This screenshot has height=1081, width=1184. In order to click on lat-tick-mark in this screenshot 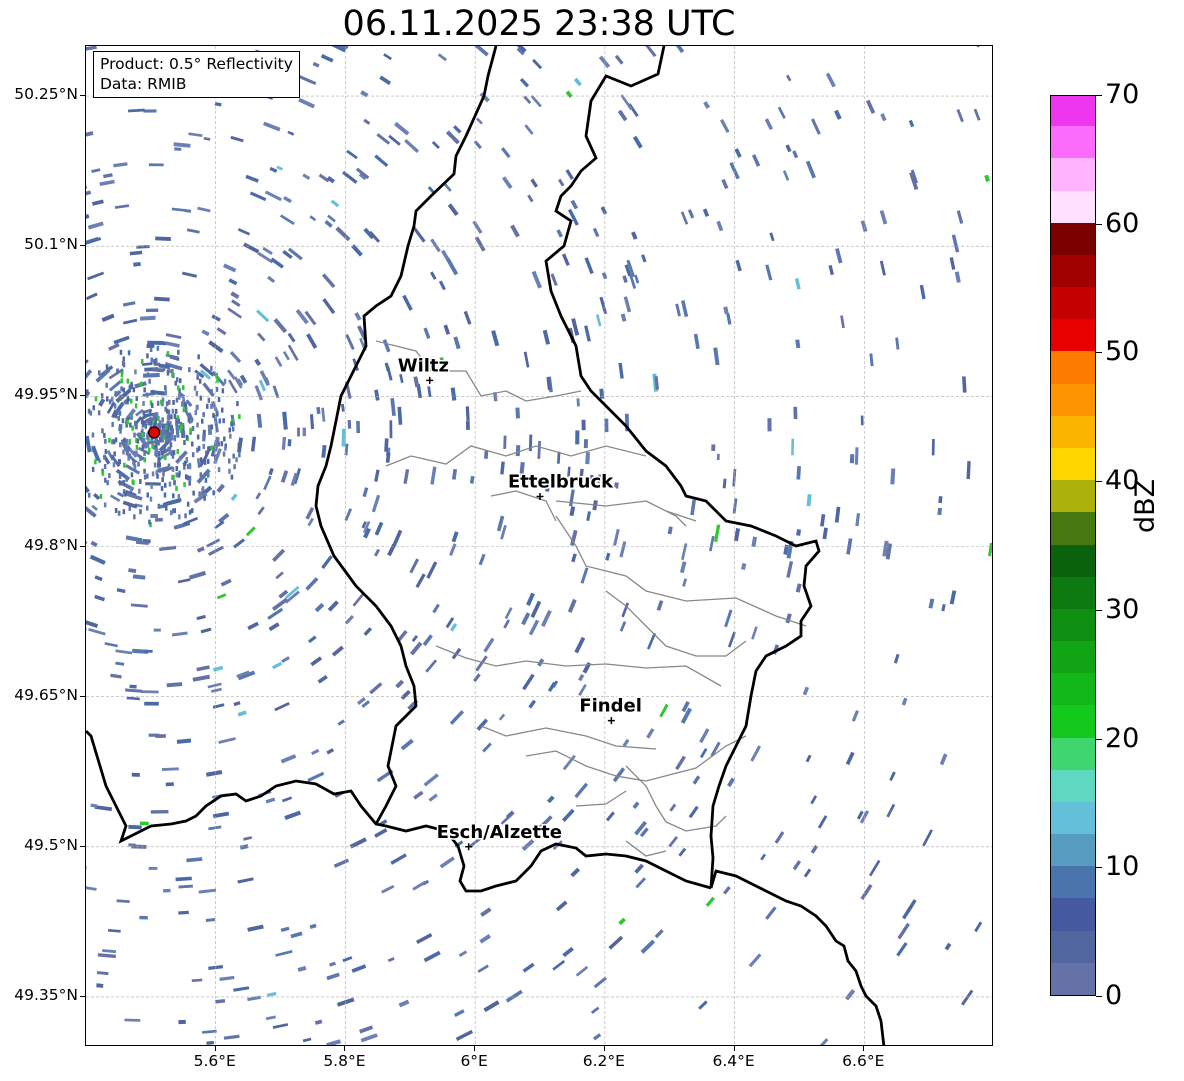, I will do `click(82, 696)`.